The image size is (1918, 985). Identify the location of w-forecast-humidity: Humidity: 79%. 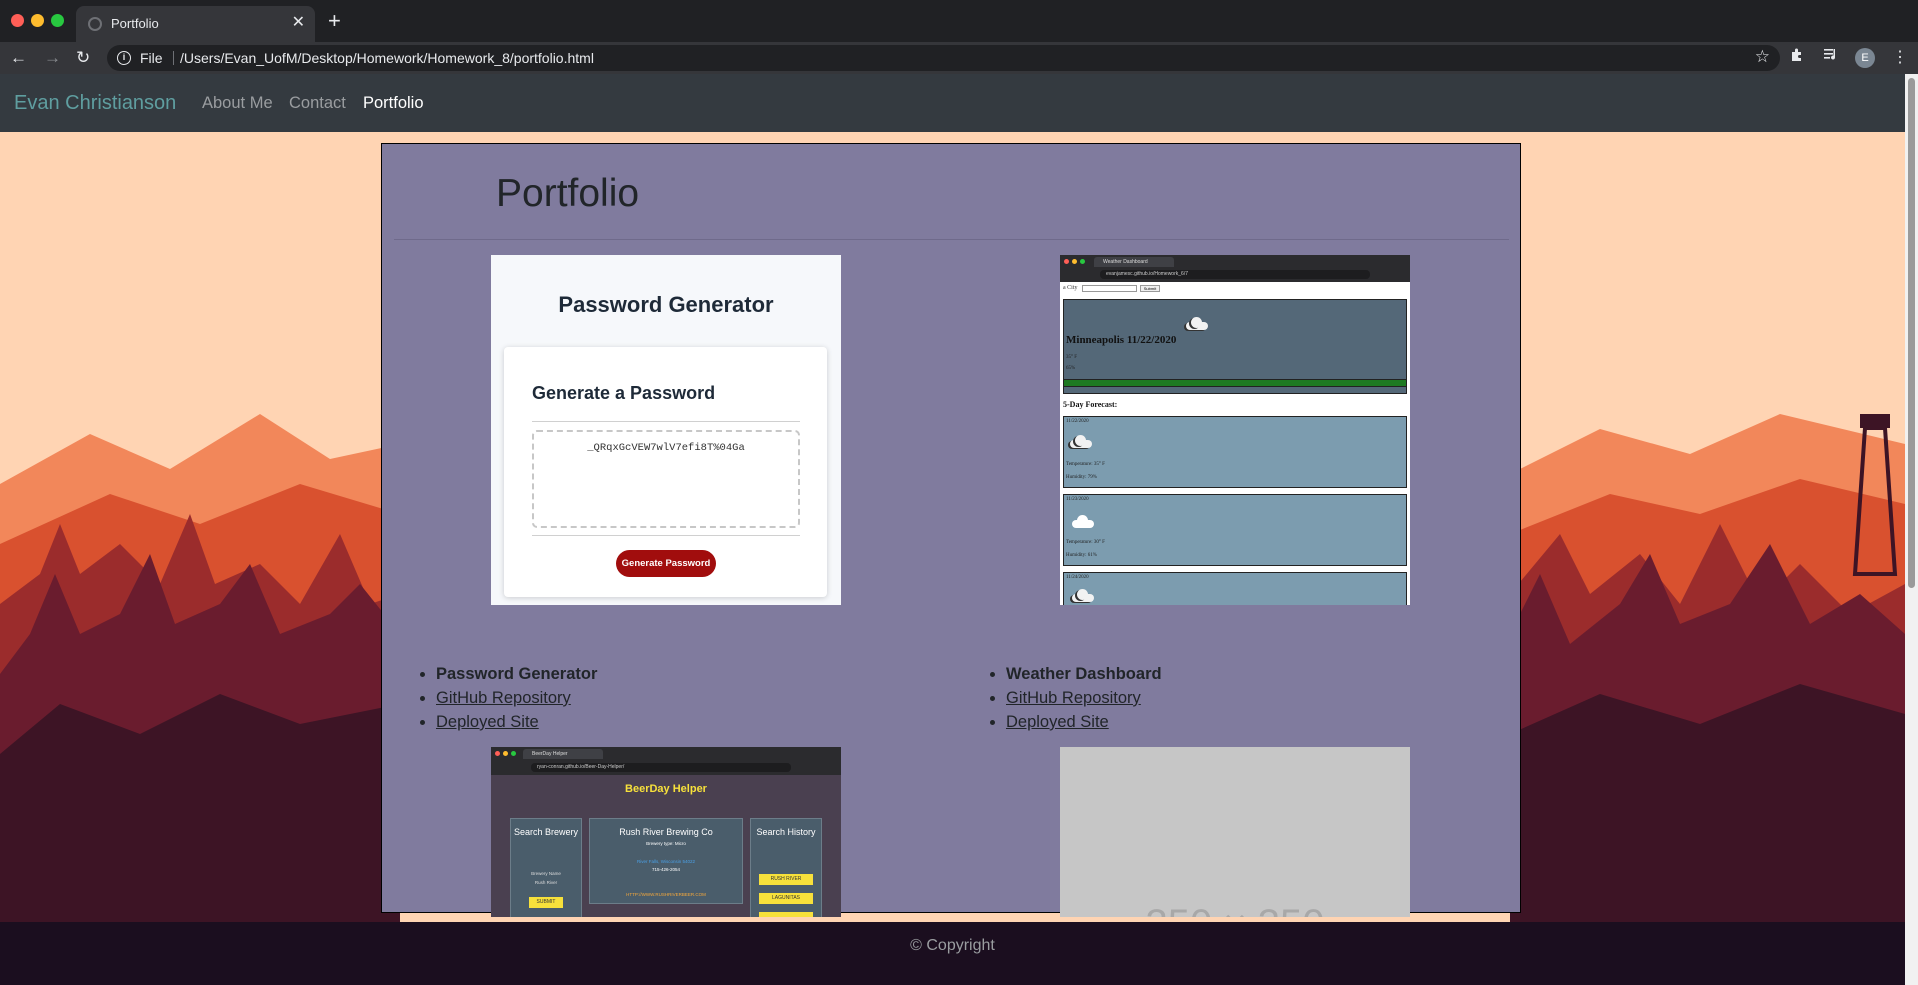
(1081, 477).